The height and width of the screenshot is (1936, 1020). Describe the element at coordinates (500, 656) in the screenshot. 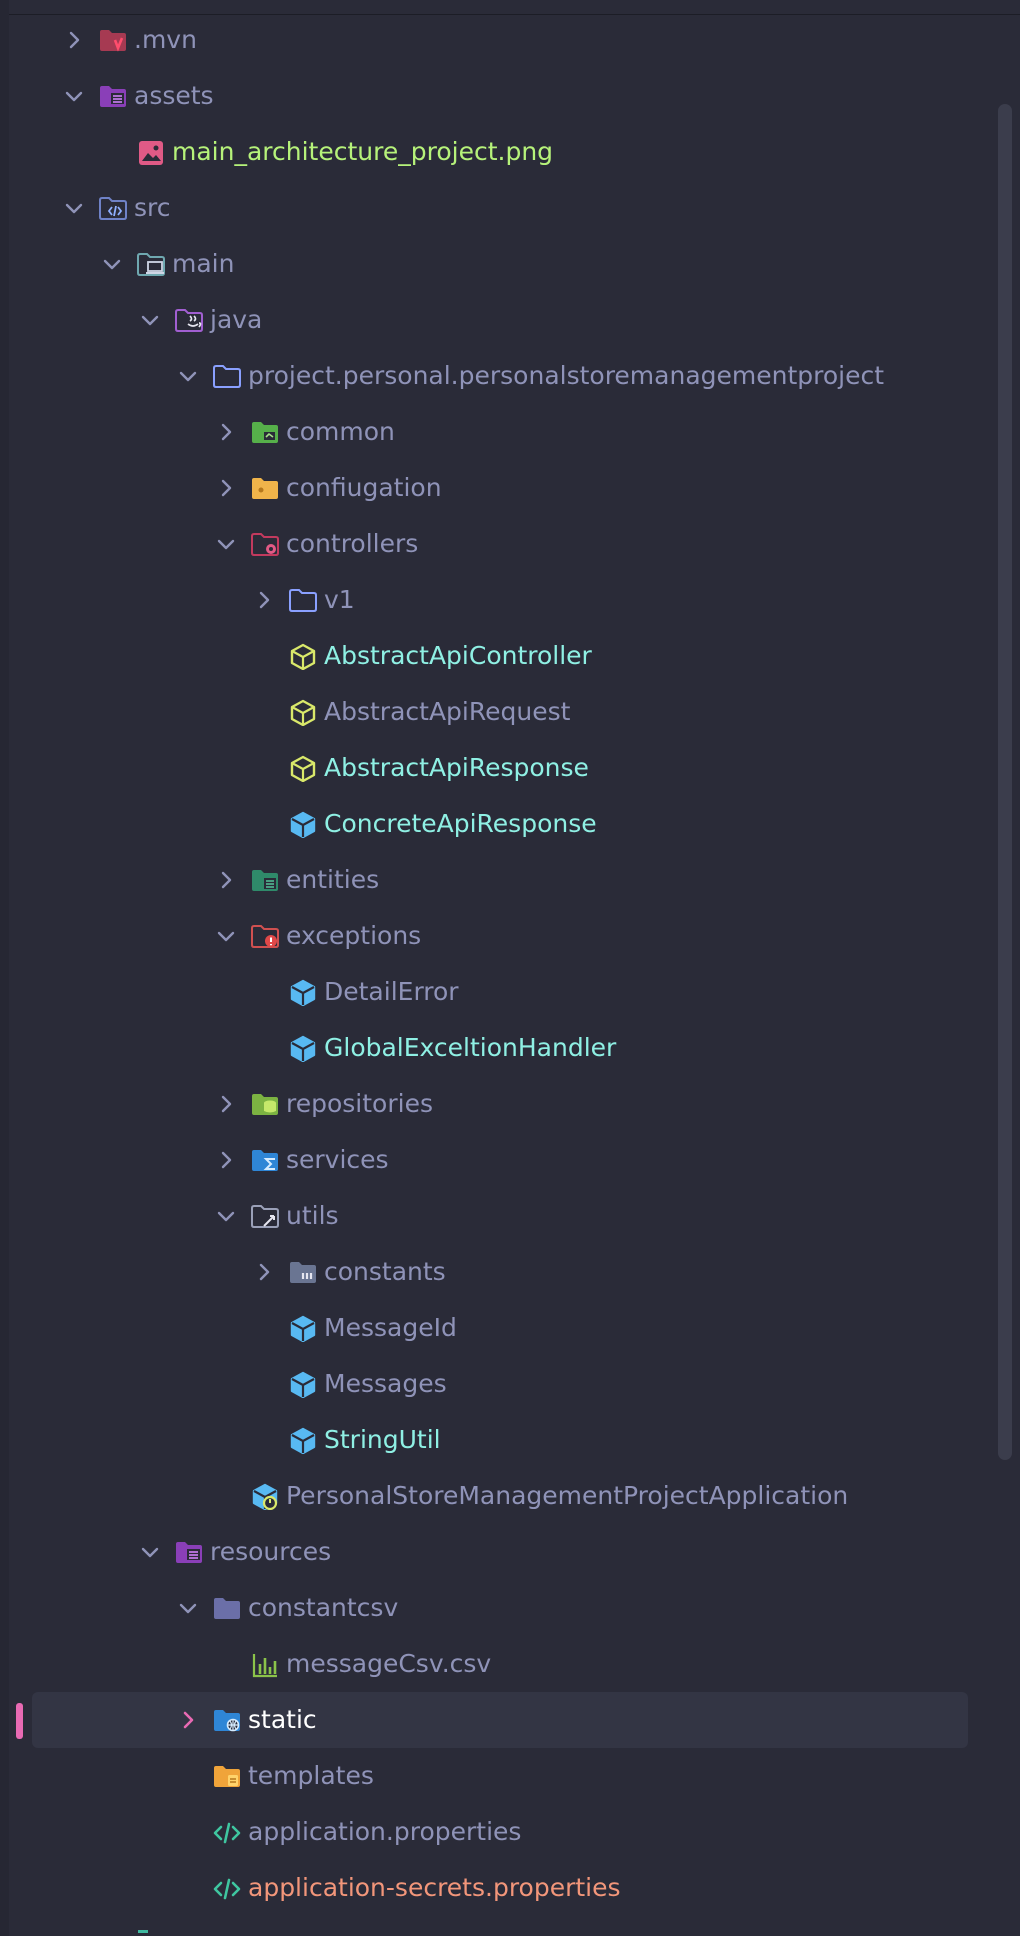

I see `tree-row-abstract-api-controller: AbstractApiController` at that location.